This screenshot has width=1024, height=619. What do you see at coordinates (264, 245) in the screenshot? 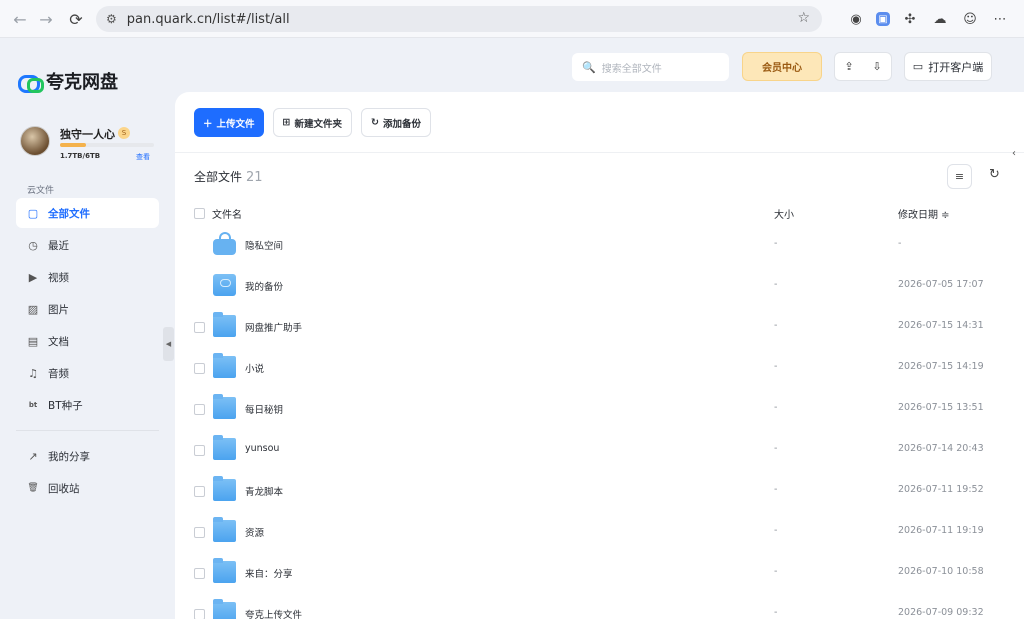
I see `file-name: 隐私空间` at bounding box center [264, 245].